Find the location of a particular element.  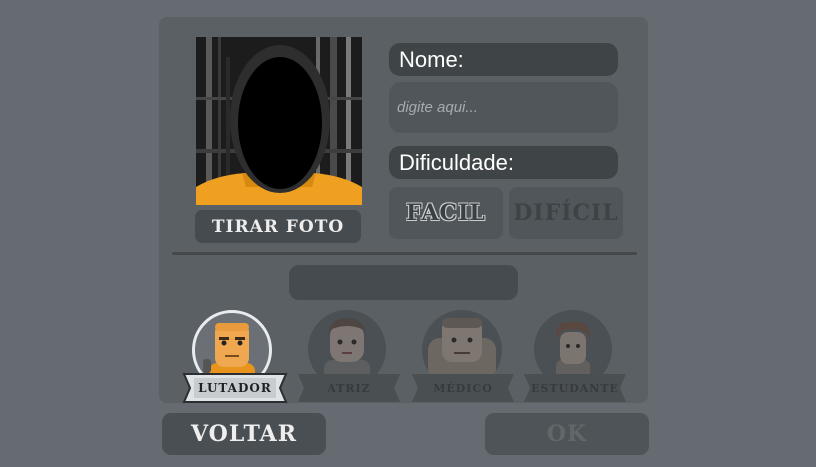

take-photo-button: TIRAR FOTO is located at coordinates (278, 226).